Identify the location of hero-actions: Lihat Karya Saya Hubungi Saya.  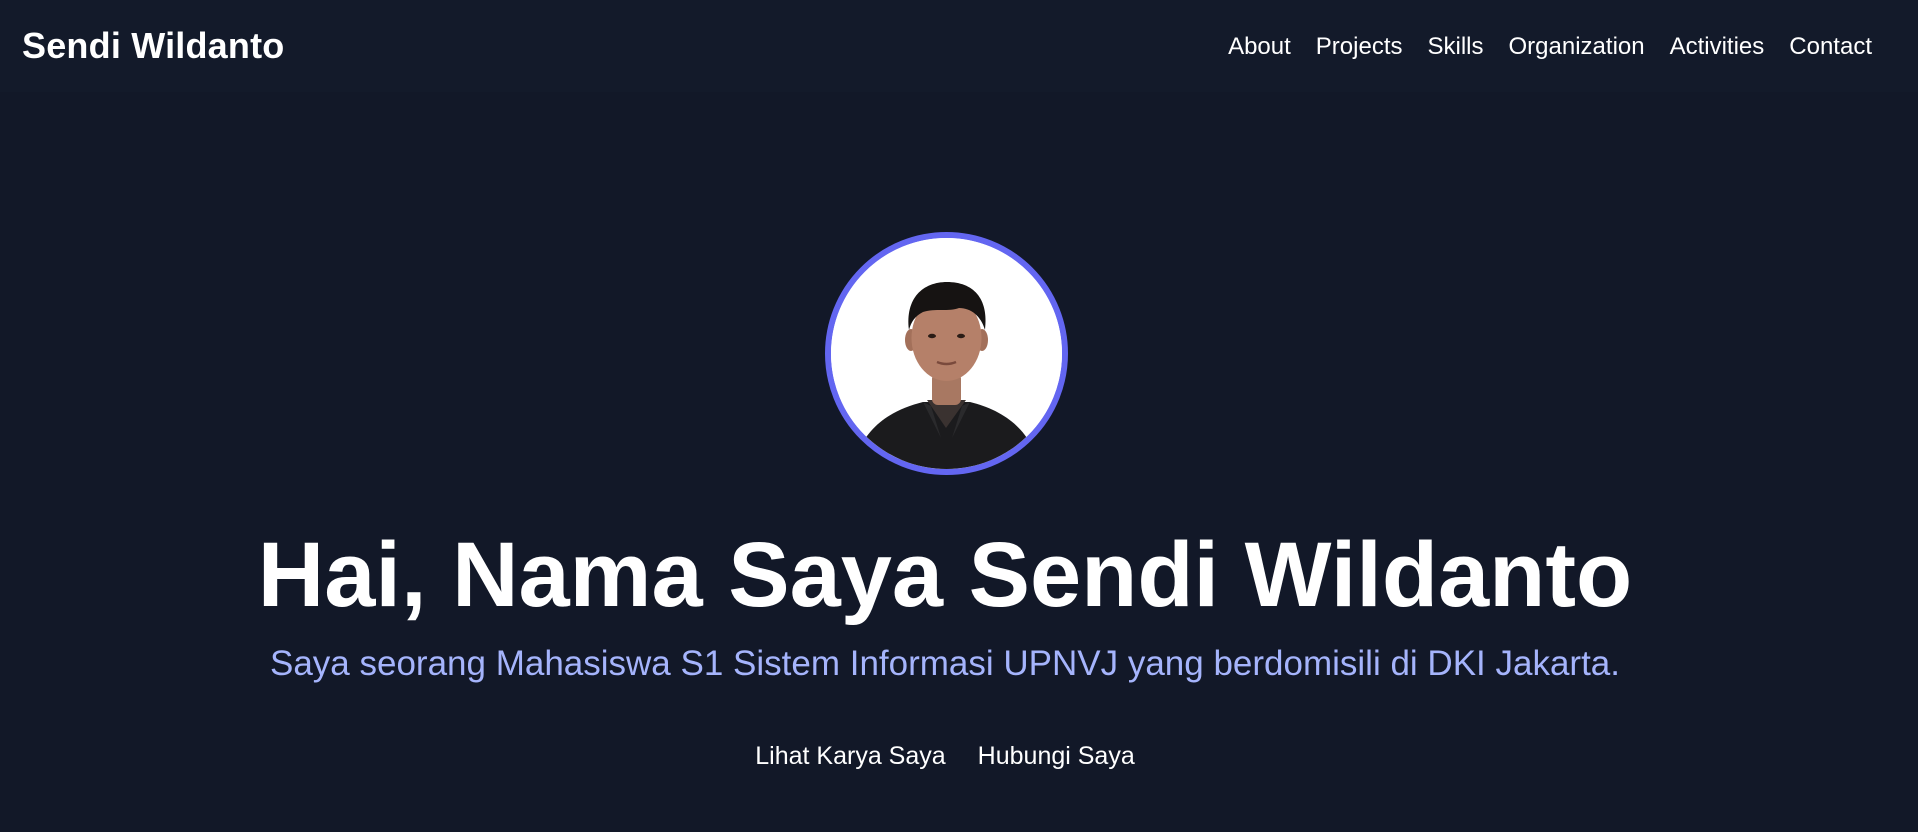
(945, 756).